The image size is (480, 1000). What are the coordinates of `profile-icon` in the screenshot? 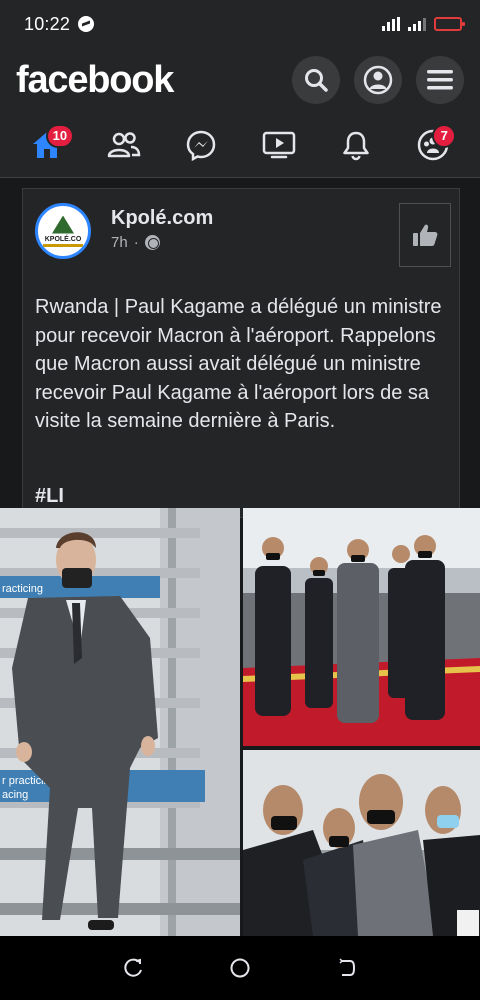 It's located at (378, 80).